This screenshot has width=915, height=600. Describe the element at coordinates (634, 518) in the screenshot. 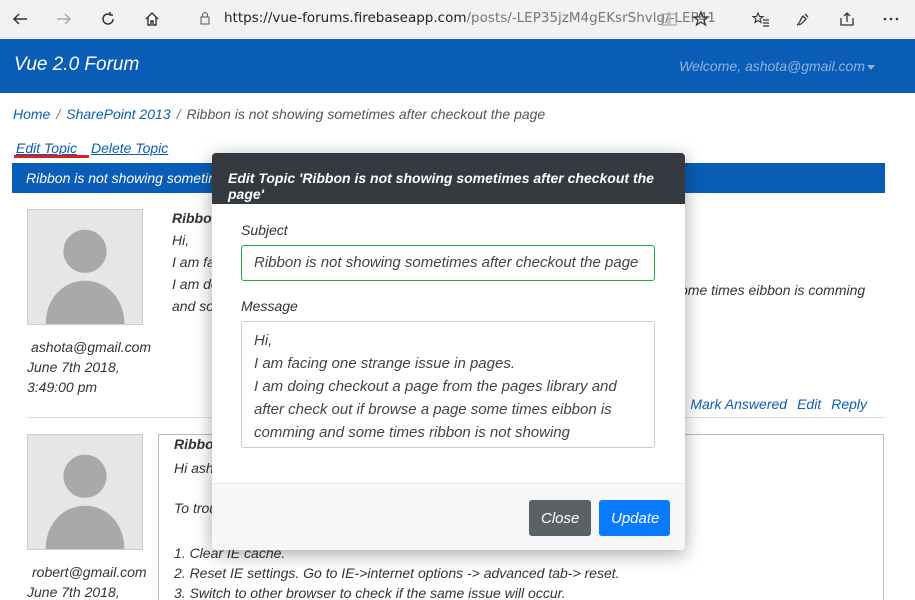

I see `update-button: Update` at that location.